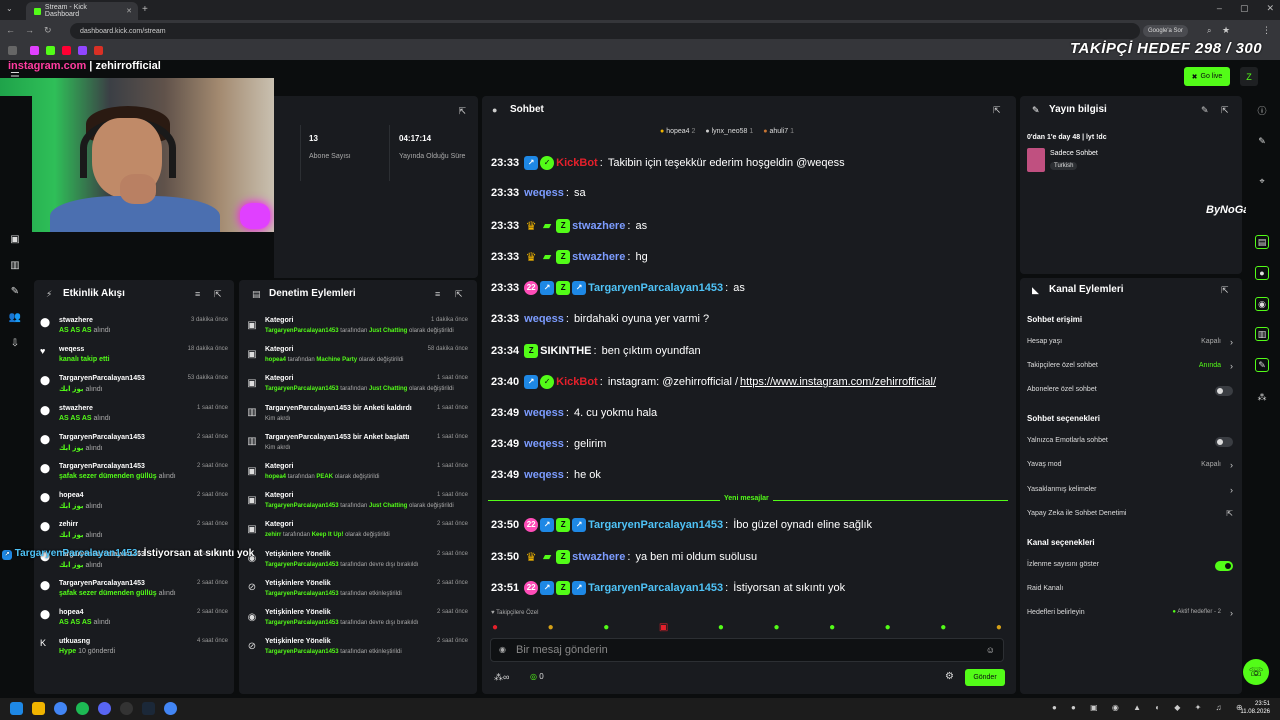  Describe the element at coordinates (34, 50) in the screenshot. I see `bookmark-instagram-icon` at that location.